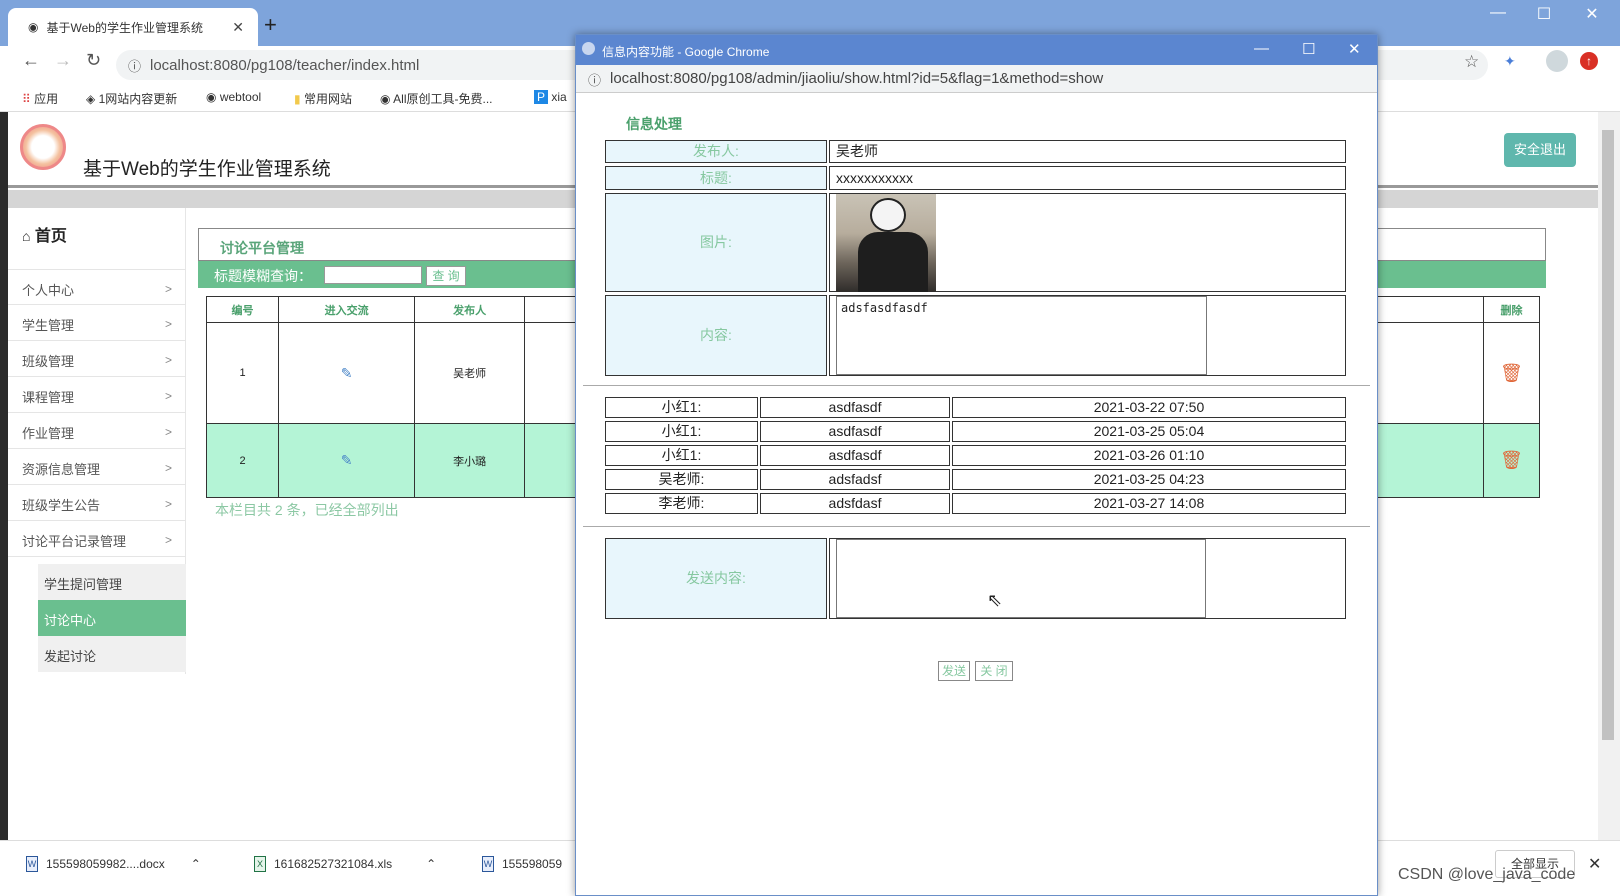 The height and width of the screenshot is (896, 1620). What do you see at coordinates (855, 479) in the screenshot?
I see `message-text: adsfadsf` at bounding box center [855, 479].